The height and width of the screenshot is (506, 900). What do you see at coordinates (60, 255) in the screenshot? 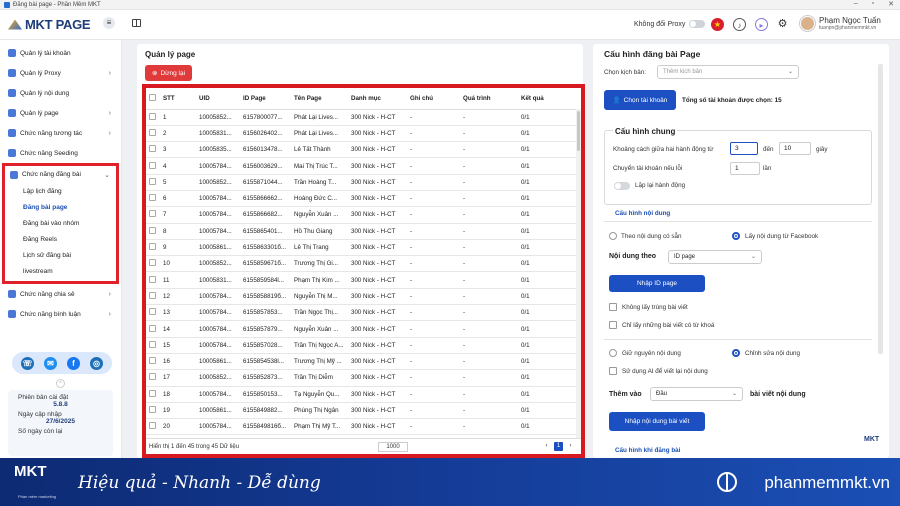
I see `sidebar-subitem-history: Lịch sử đăng bài` at bounding box center [60, 255].